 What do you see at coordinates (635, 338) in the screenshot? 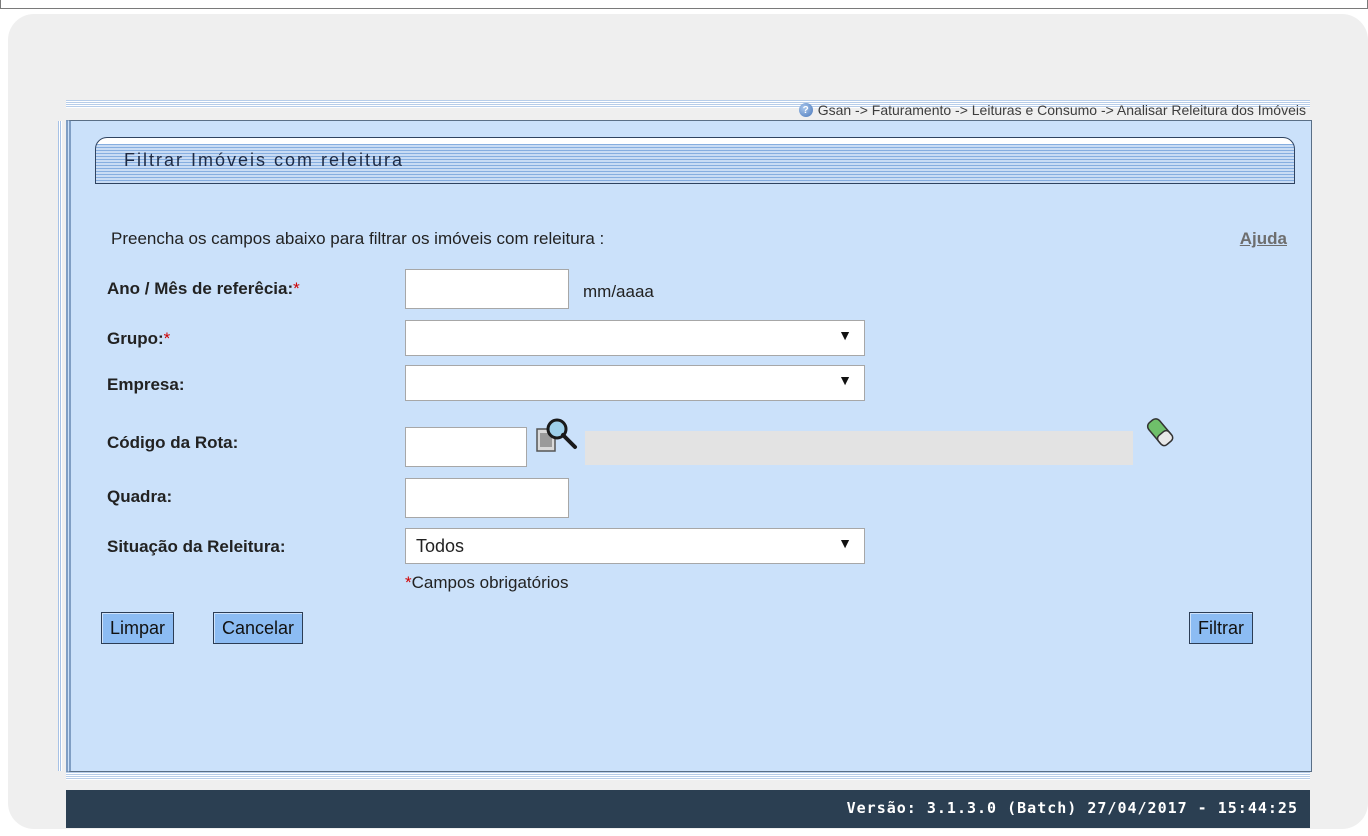
I see `grupo-select: ▼` at bounding box center [635, 338].